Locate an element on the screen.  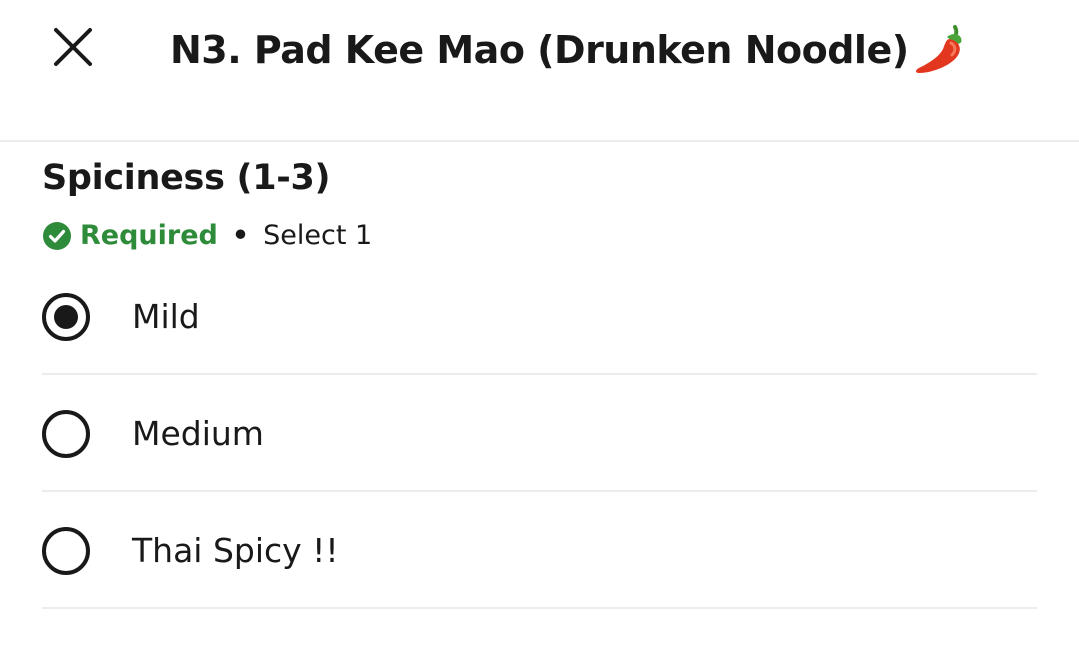
required-badge: Required is located at coordinates (149, 235).